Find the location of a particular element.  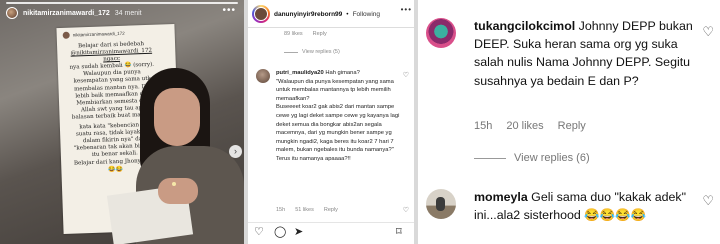

header-divider is located at coordinates (331, 27).